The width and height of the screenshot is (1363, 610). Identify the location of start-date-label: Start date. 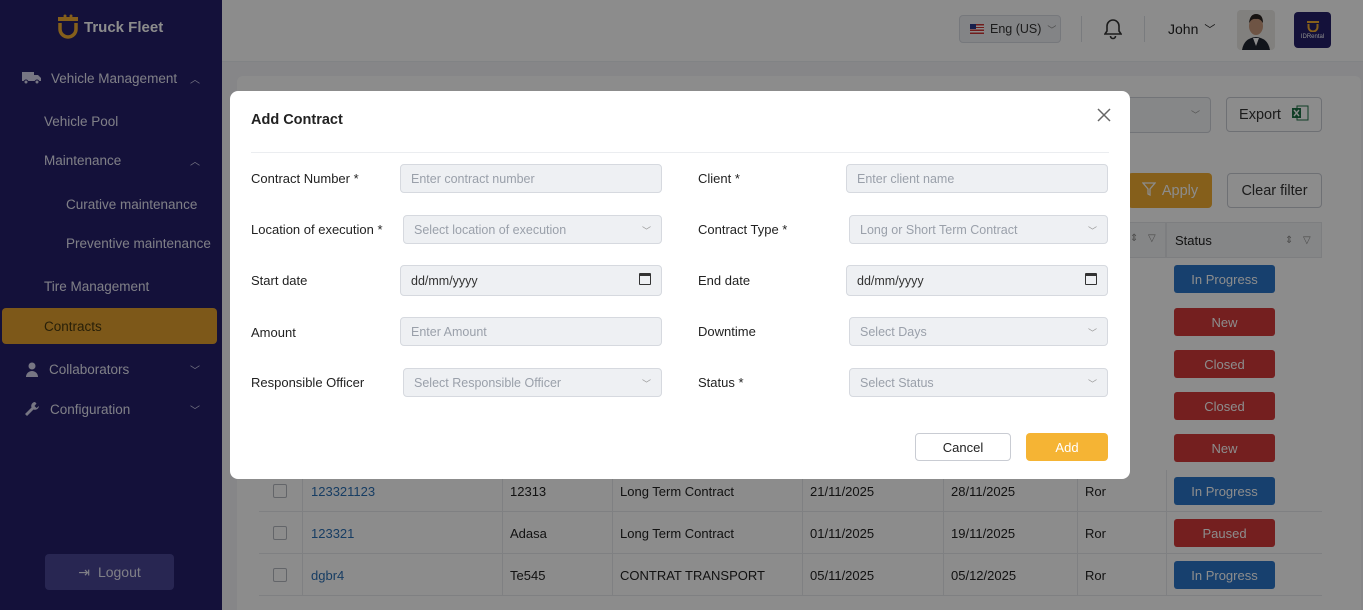
(279, 280).